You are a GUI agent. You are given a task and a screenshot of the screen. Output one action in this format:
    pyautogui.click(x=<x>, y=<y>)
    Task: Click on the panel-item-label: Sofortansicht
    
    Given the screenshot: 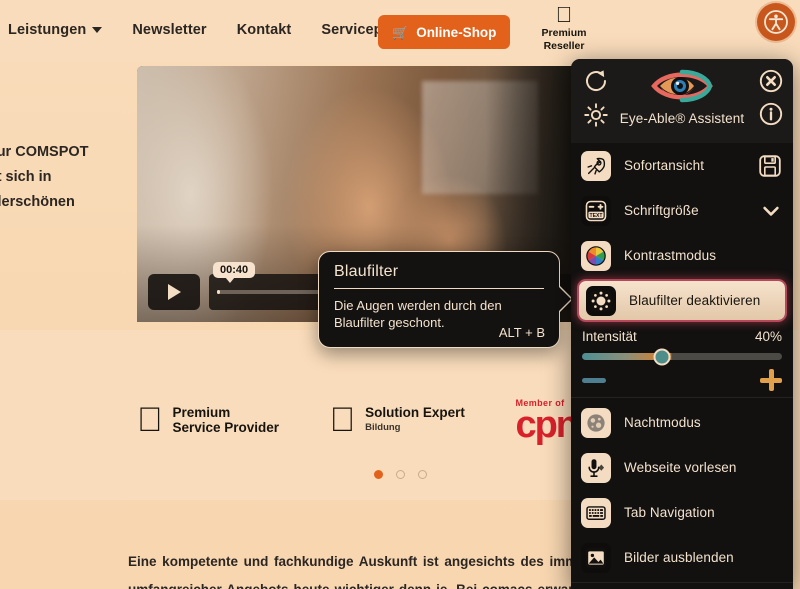 What is the action you would take?
    pyautogui.click(x=664, y=165)
    